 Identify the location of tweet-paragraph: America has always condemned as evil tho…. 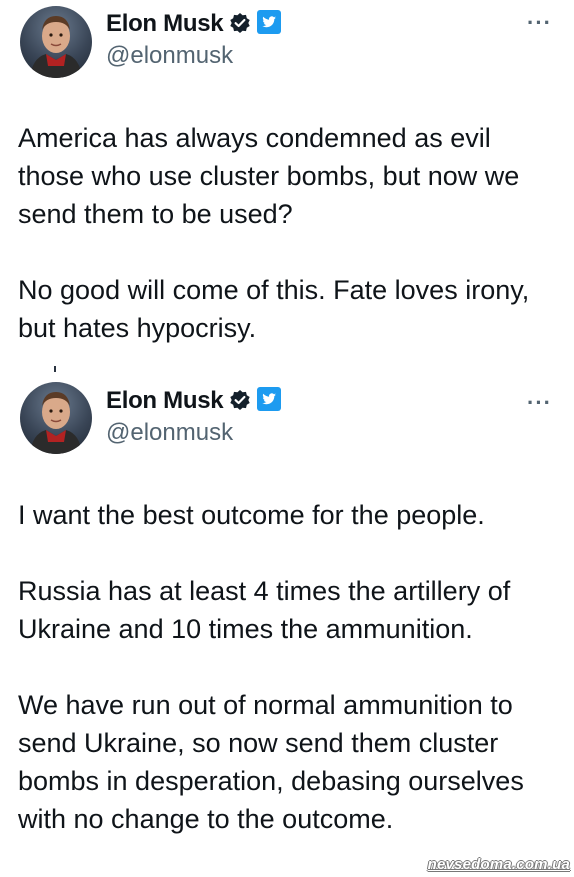
(269, 176).